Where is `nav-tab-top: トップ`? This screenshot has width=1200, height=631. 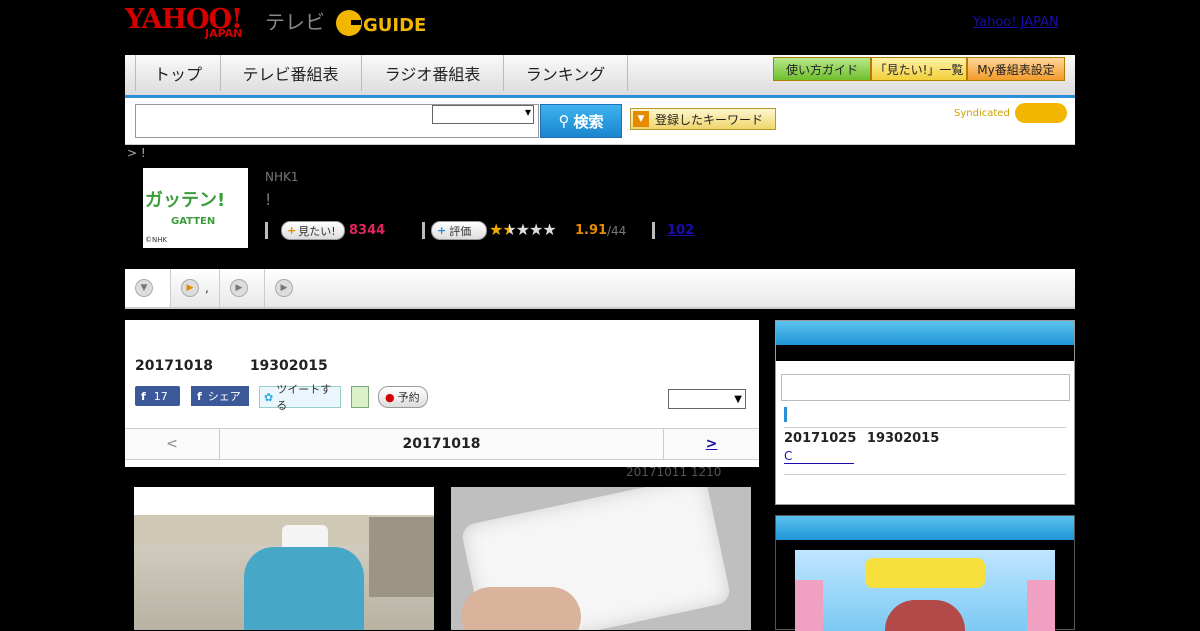
nav-tab-top: トップ is located at coordinates (178, 73).